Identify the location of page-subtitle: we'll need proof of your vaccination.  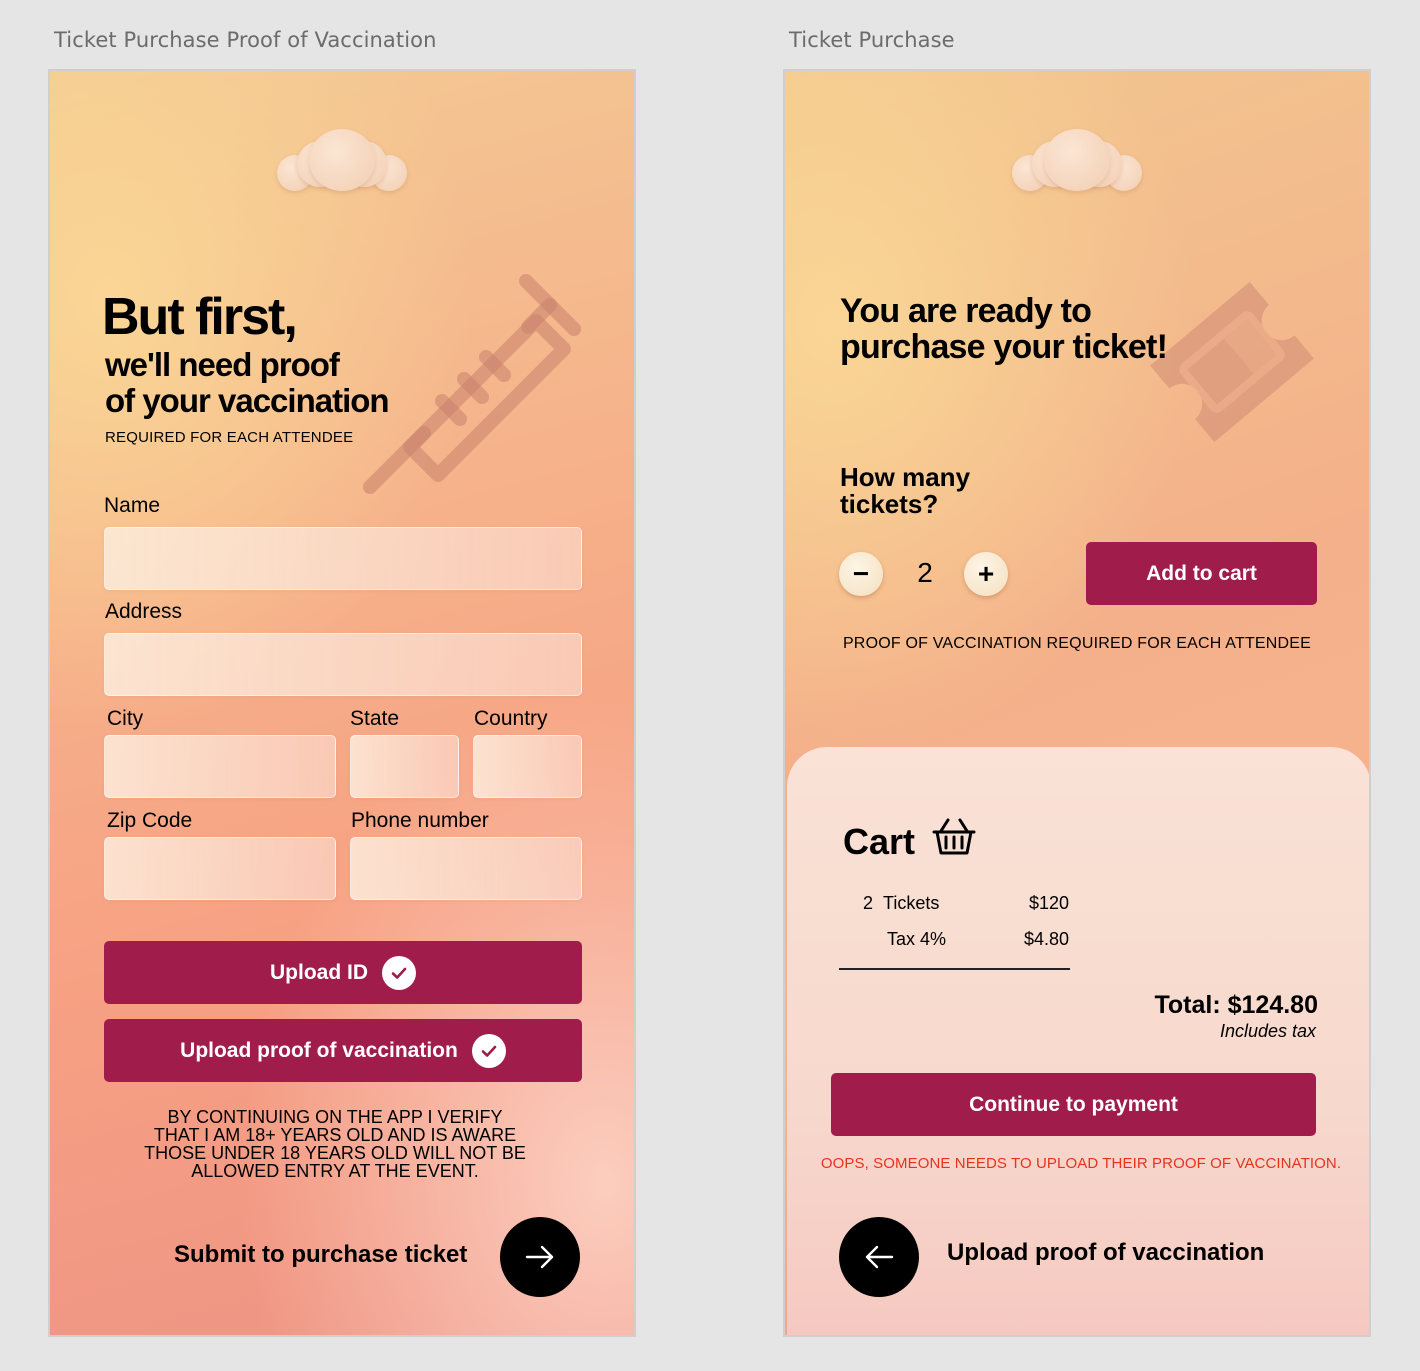
(275, 383).